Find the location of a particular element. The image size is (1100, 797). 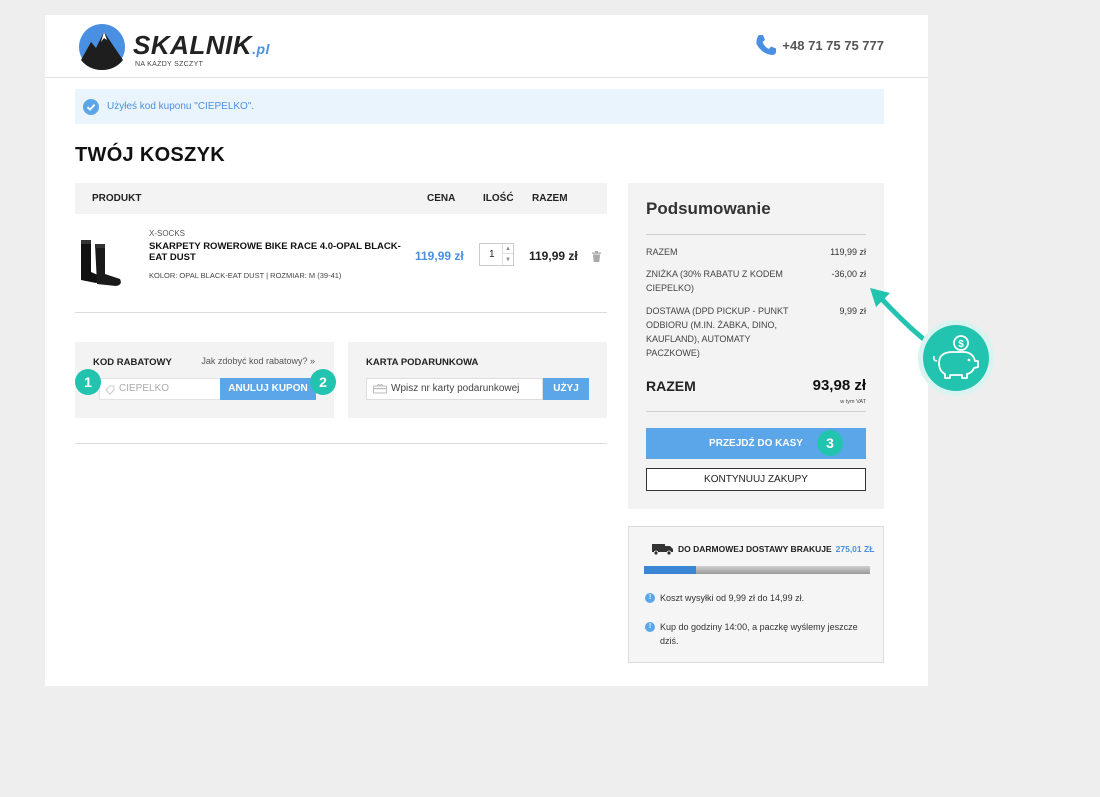

subtotal-value: 119,99 zł is located at coordinates (848, 252).